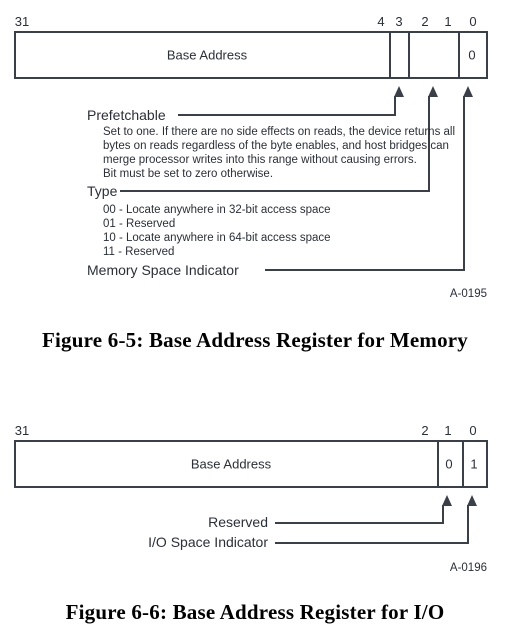 This screenshot has width=510, height=640. What do you see at coordinates (468, 294) in the screenshot?
I see `reference-tag-memory: A-0195` at bounding box center [468, 294].